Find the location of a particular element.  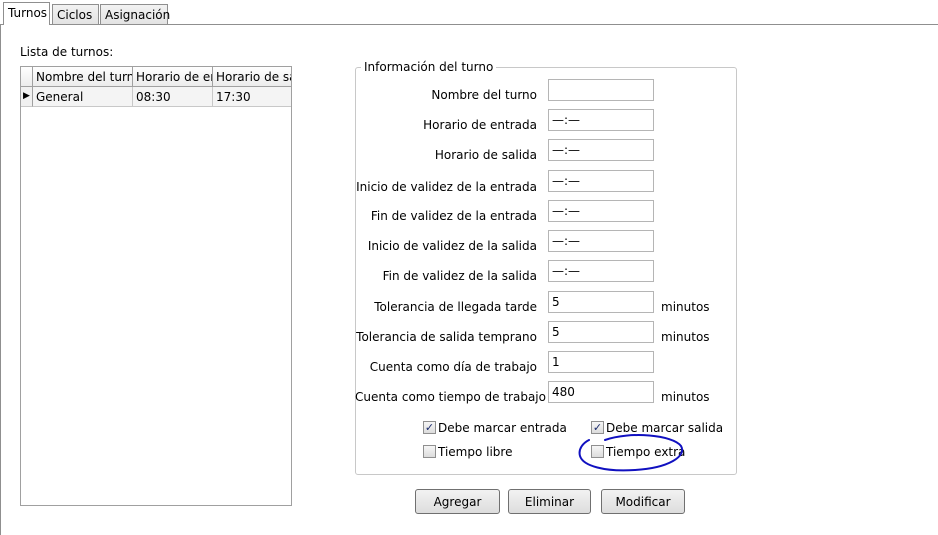

exit-validity-end-input: —:— is located at coordinates (601, 271).